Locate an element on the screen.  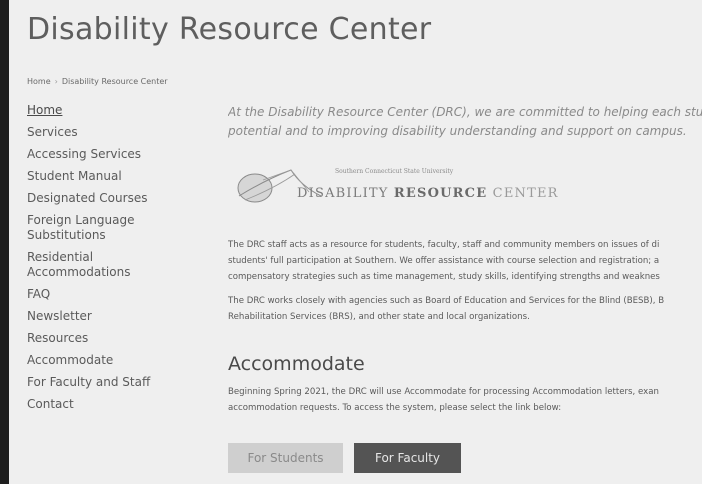
logo-word-center: CENTER is located at coordinates (525, 193).